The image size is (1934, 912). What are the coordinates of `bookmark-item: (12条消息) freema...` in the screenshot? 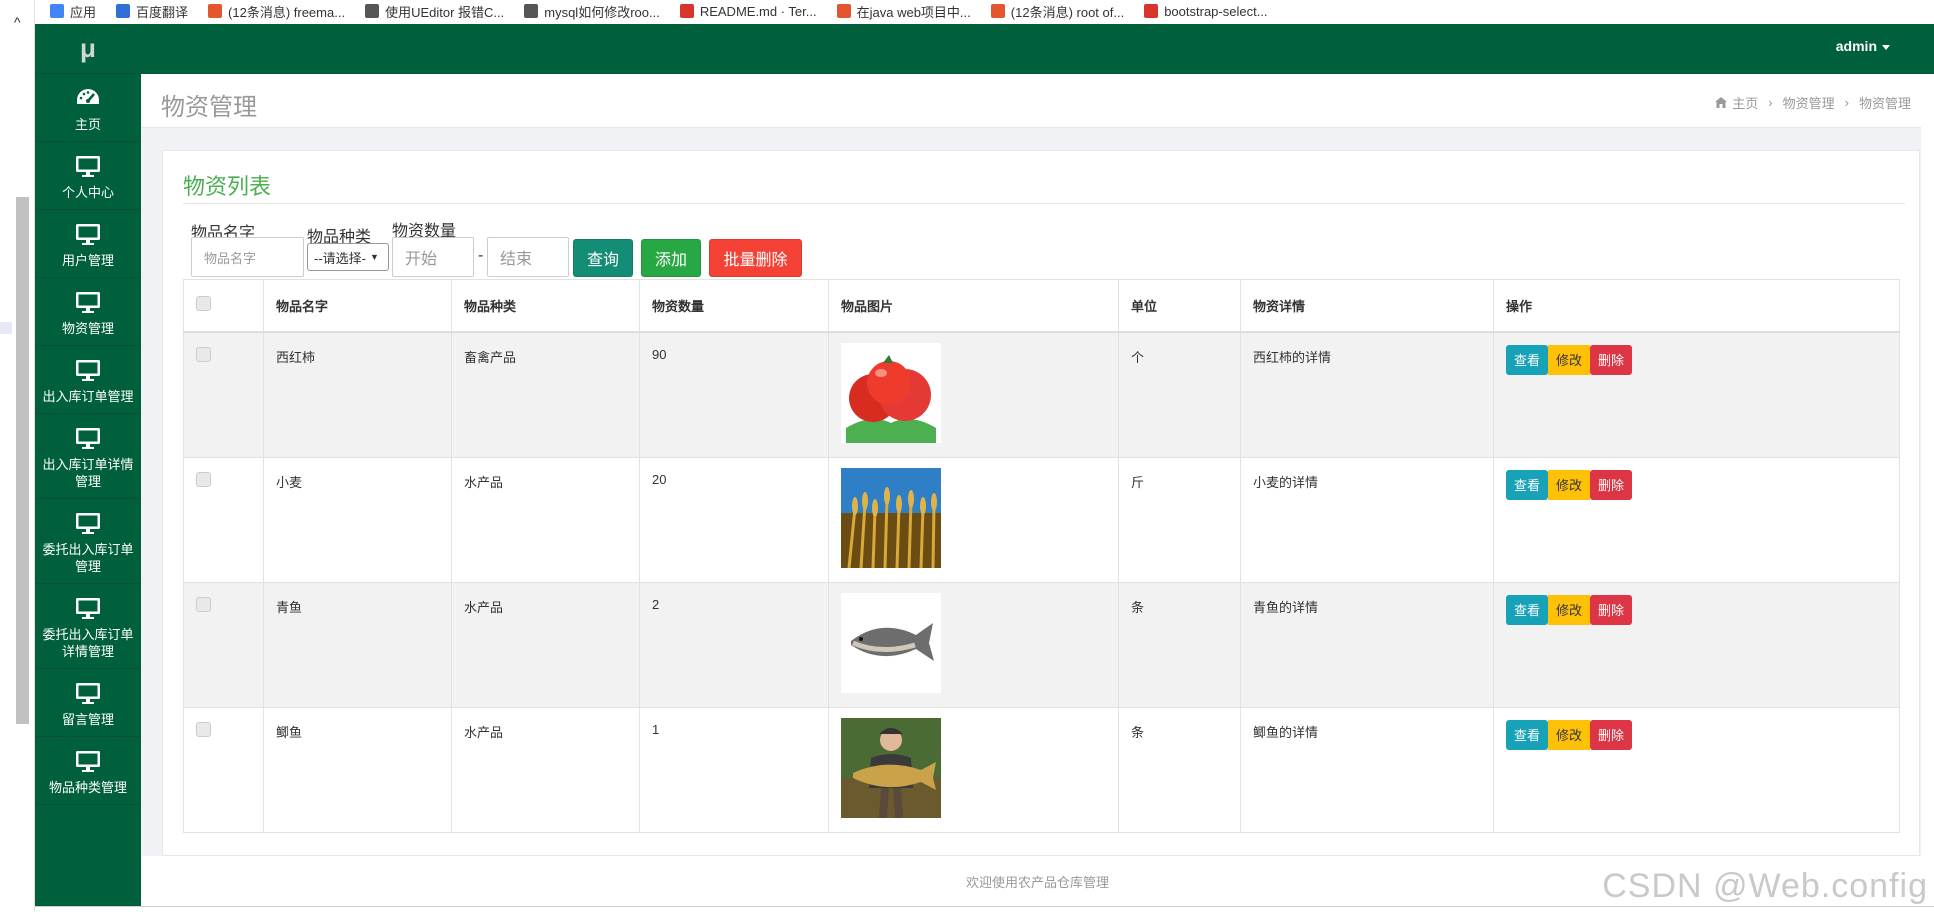 It's located at (276, 11).